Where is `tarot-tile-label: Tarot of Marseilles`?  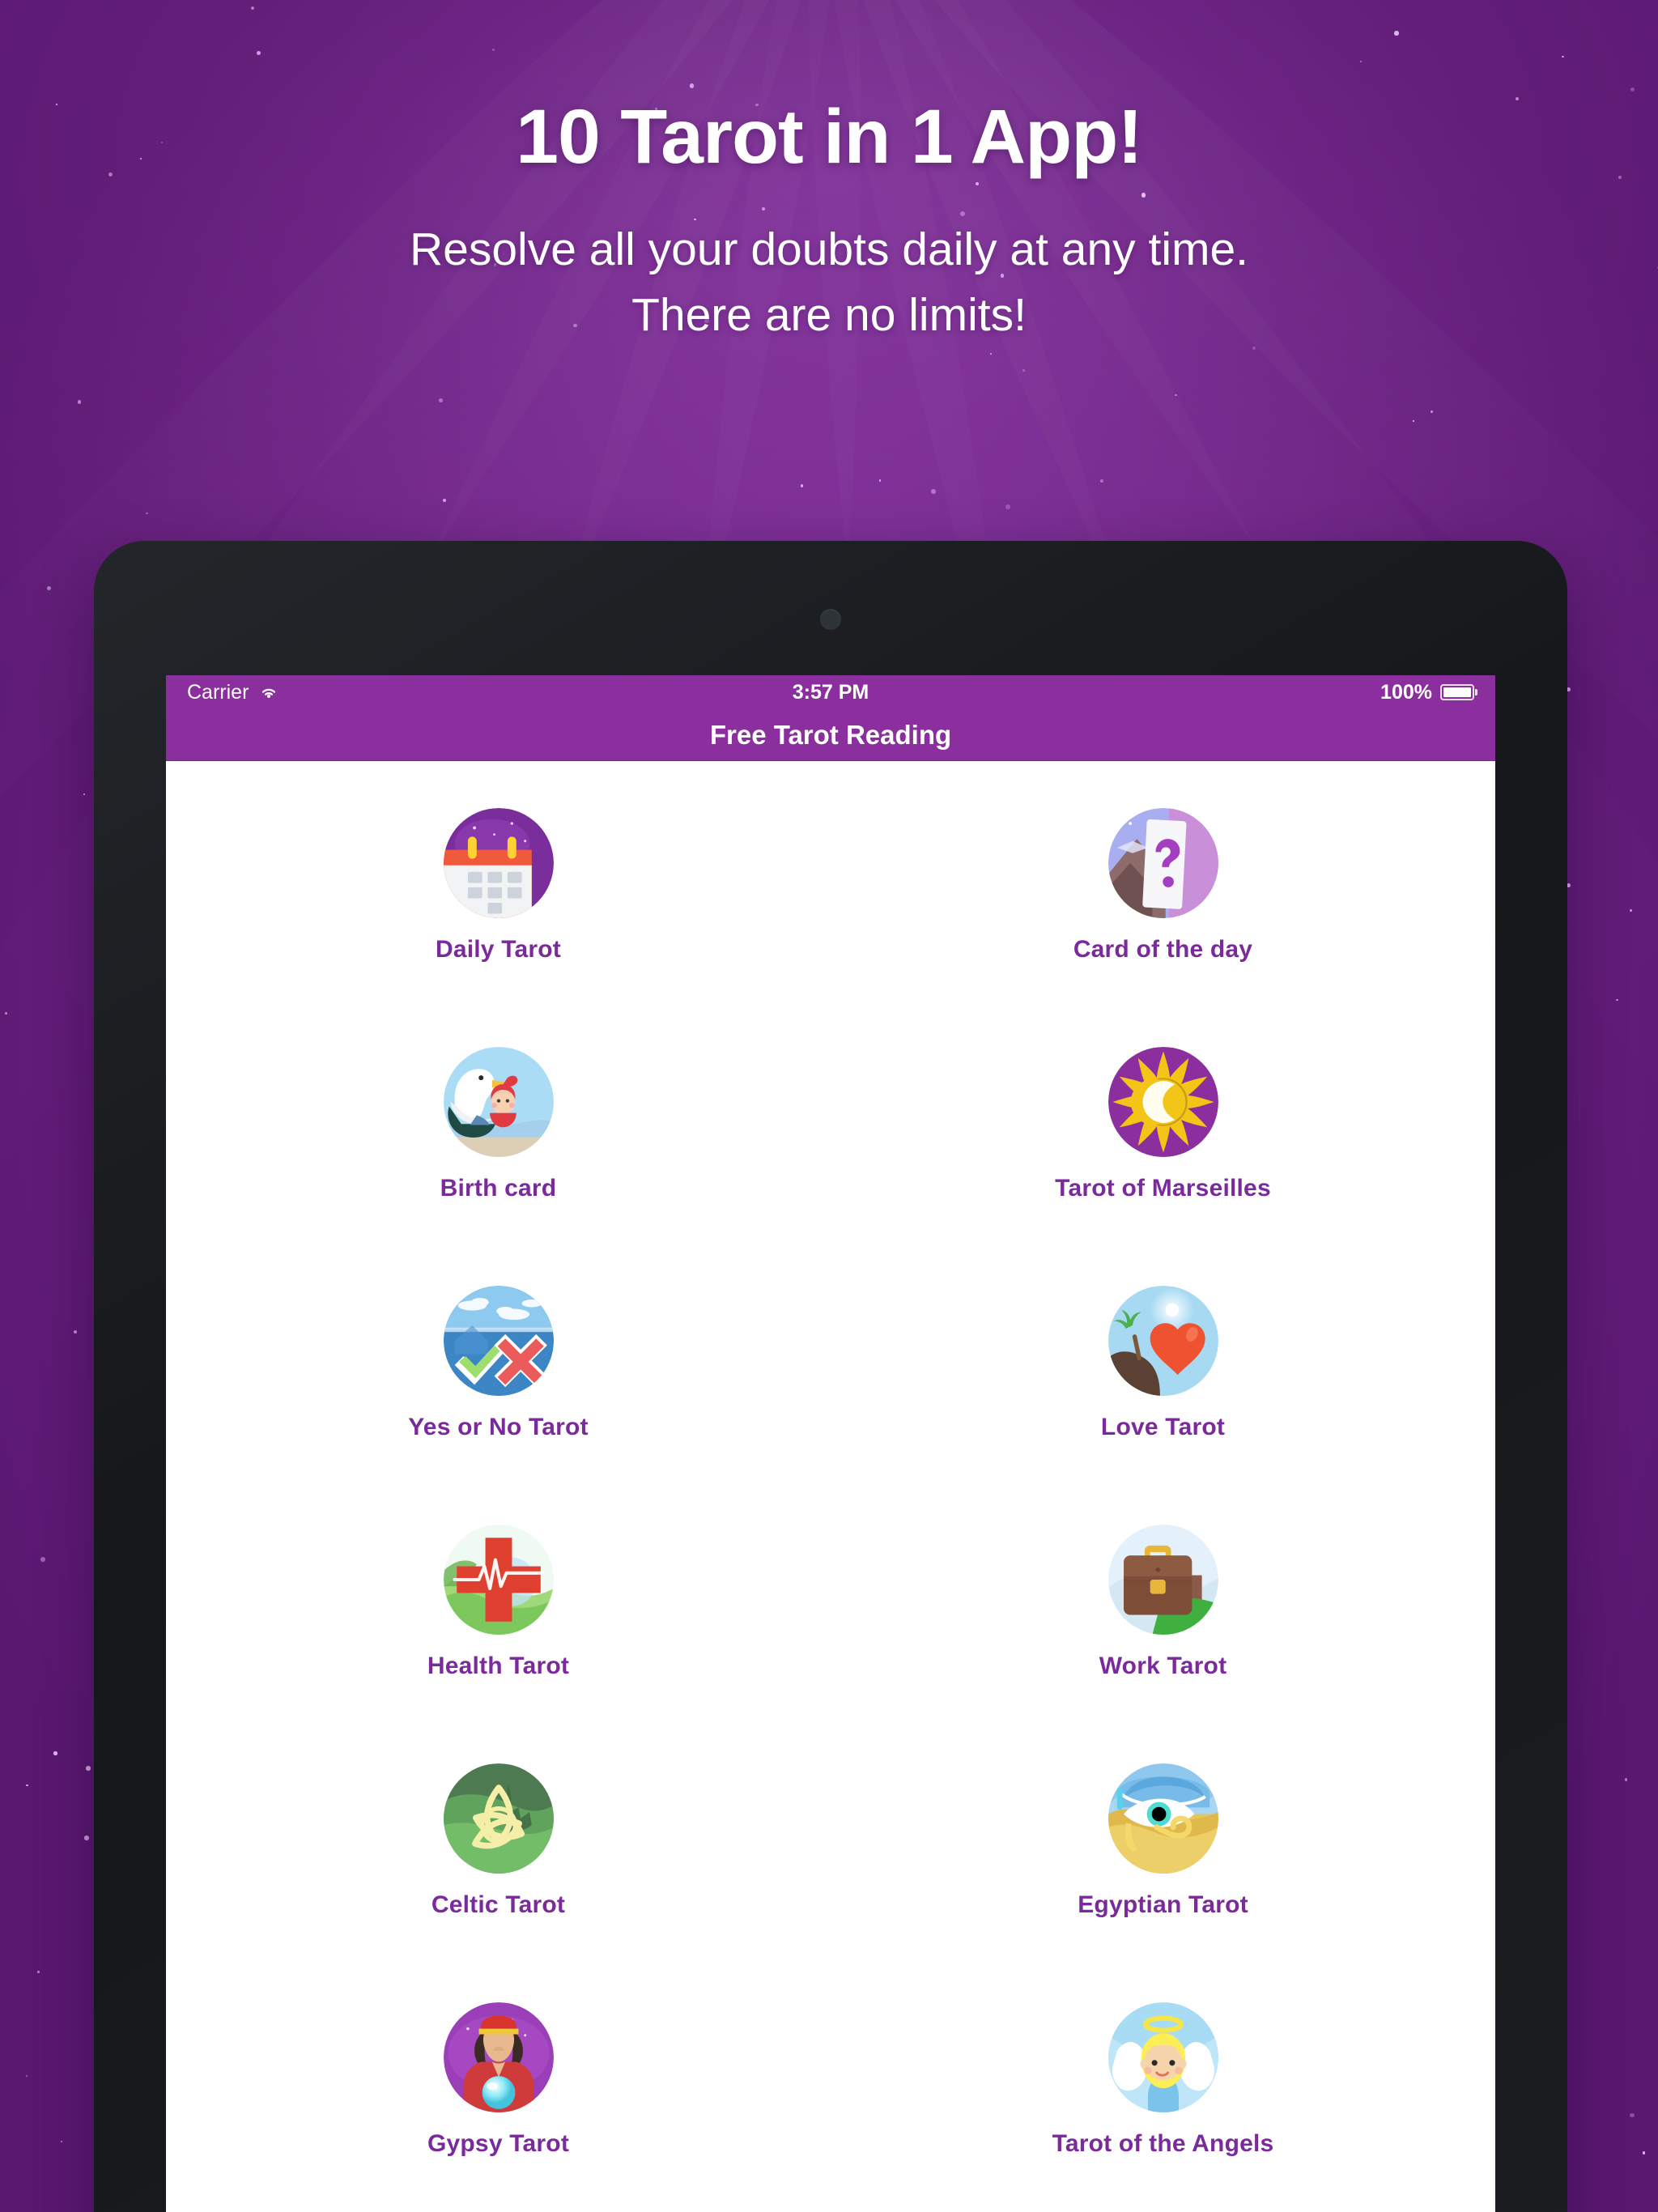 tarot-tile-label: Tarot of Marseilles is located at coordinates (1163, 1188).